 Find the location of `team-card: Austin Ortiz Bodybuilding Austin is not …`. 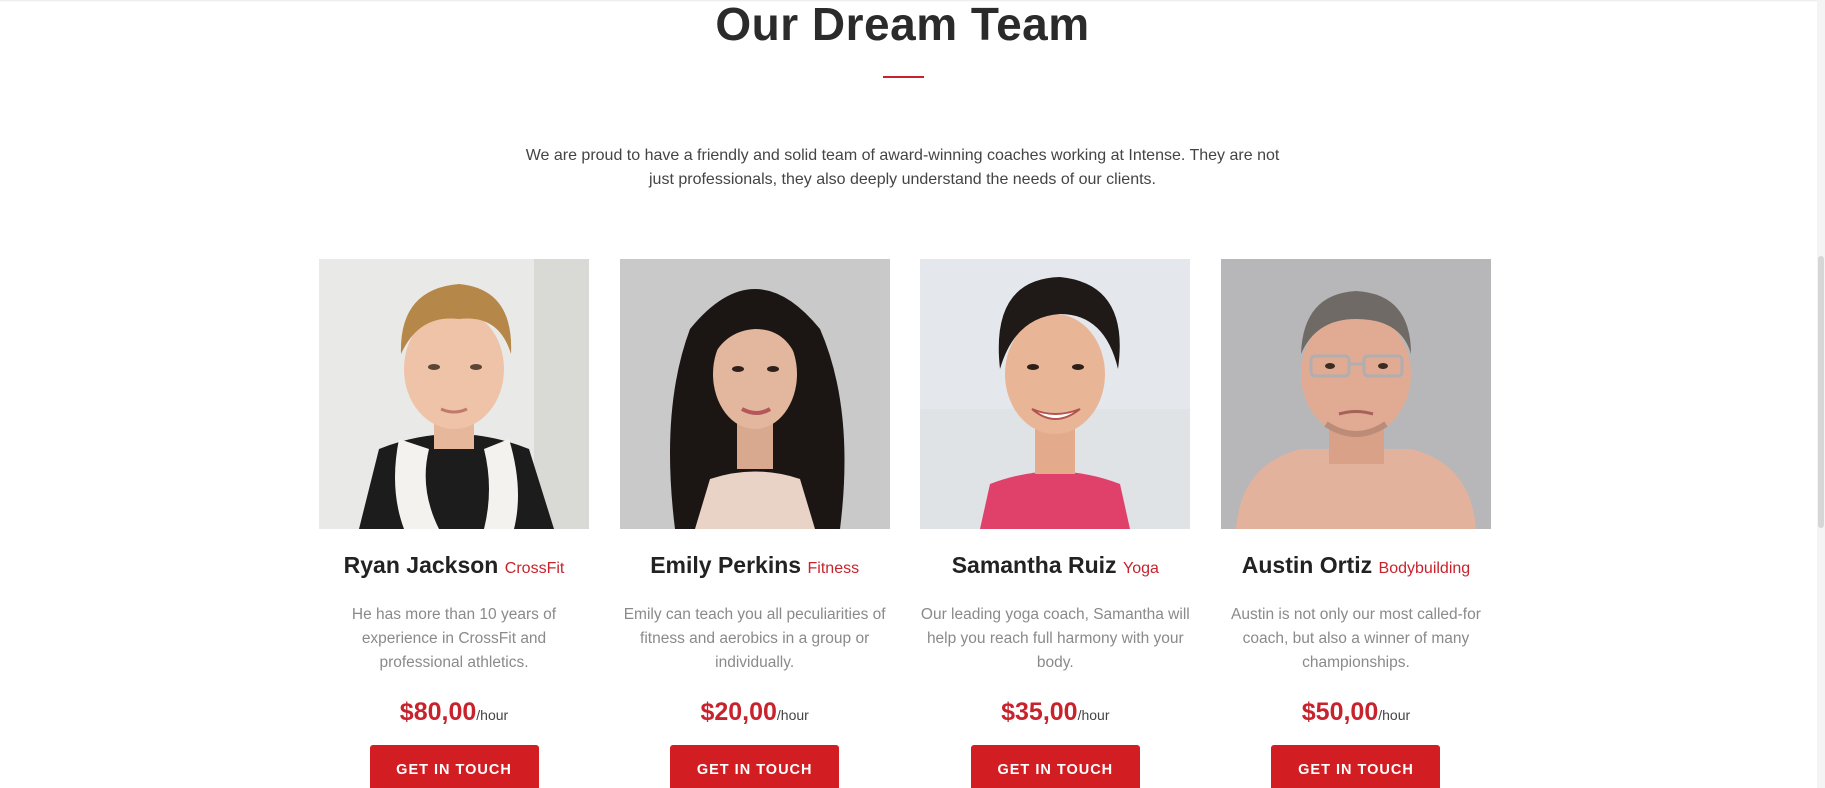

team-card: Austin Ortiz Bodybuilding Austin is not … is located at coordinates (1355, 523).